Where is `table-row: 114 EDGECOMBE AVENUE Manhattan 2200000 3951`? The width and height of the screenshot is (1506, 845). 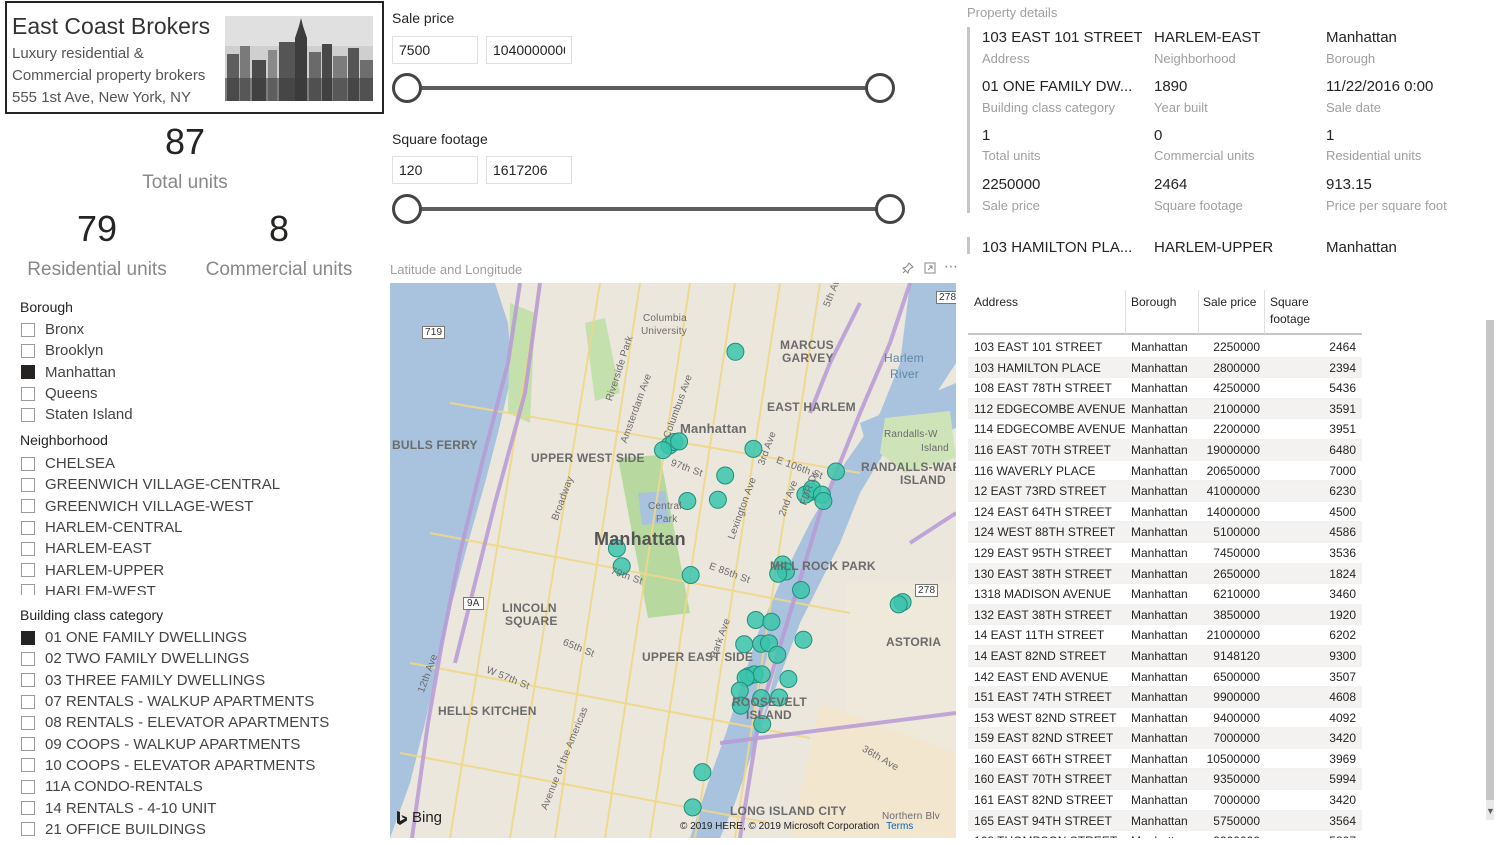
table-row: 114 EDGECOMBE AVENUE Manhattan 2200000 3951 is located at coordinates (1165, 429).